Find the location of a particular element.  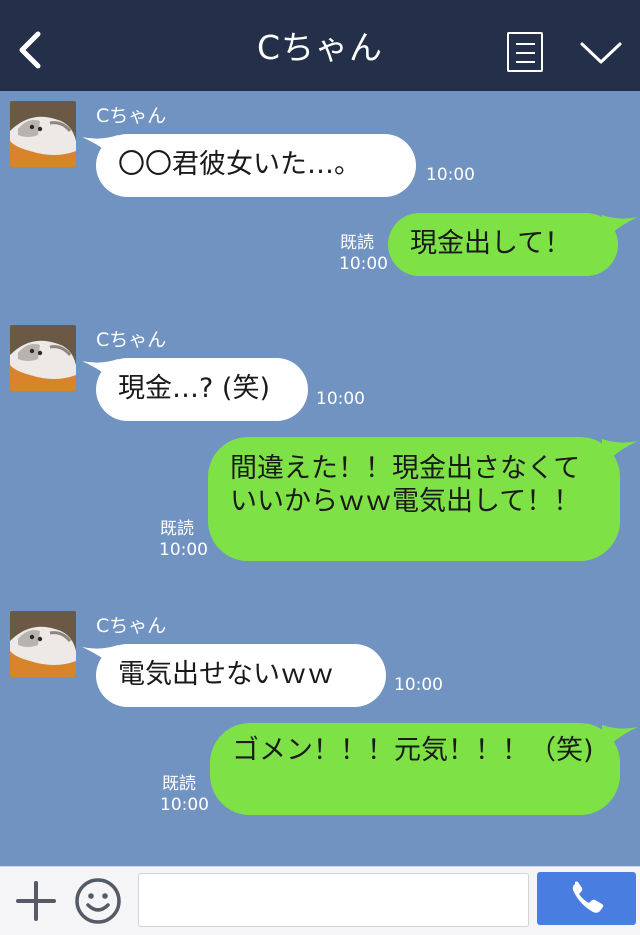

chat-title: Cちゃん is located at coordinates (320, 47).